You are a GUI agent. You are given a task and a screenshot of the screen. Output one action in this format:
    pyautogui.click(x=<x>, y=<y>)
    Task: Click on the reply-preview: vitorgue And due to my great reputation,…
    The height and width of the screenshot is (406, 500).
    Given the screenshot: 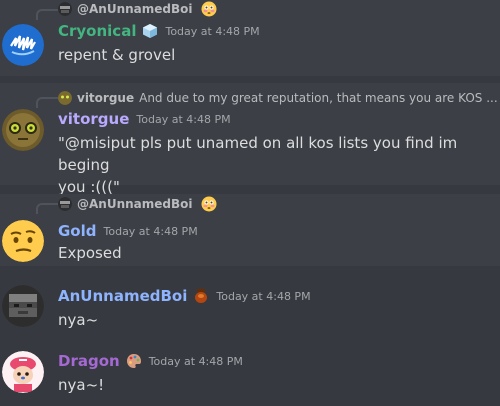 What is the action you would take?
    pyautogui.click(x=278, y=98)
    